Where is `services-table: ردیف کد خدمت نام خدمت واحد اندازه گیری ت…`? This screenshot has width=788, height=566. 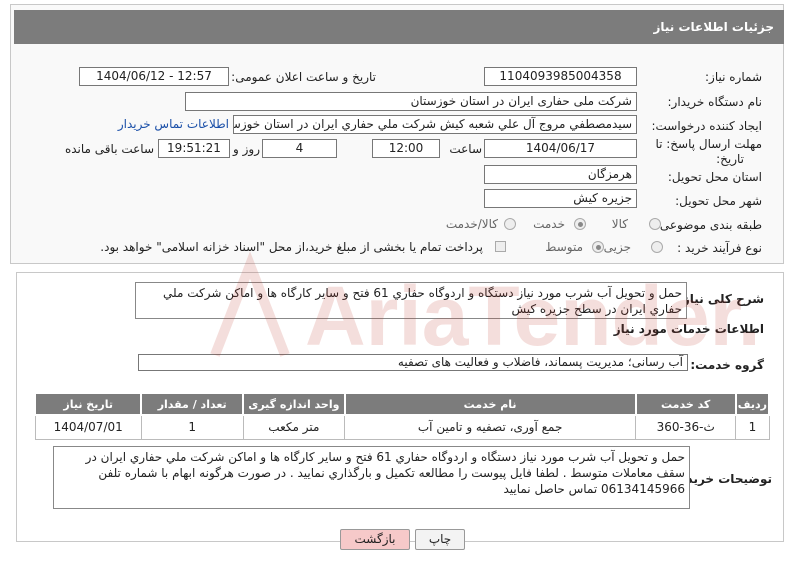 services-table: ردیف کد خدمت نام خدمت واحد اندازه گیری ت… is located at coordinates (402, 416).